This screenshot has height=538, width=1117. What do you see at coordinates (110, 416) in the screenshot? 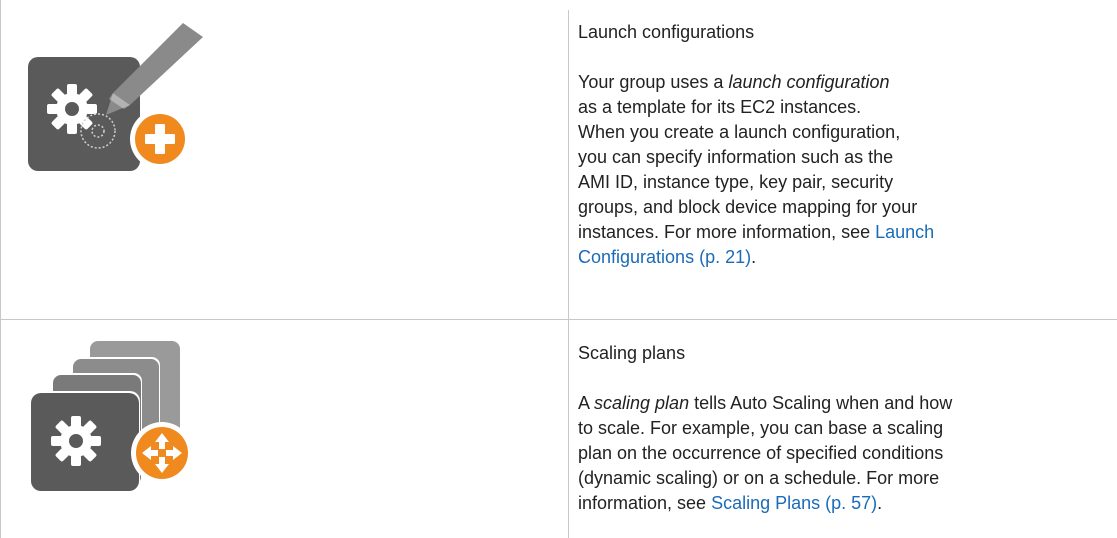
I see `scaling-plan-icon` at bounding box center [110, 416].